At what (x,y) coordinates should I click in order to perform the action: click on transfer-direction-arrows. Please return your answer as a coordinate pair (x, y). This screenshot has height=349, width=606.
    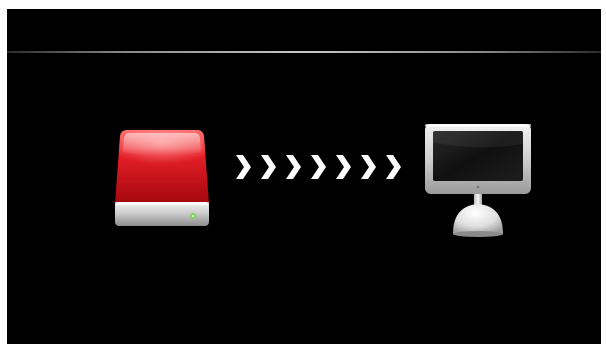
    Looking at the image, I should click on (319, 167).